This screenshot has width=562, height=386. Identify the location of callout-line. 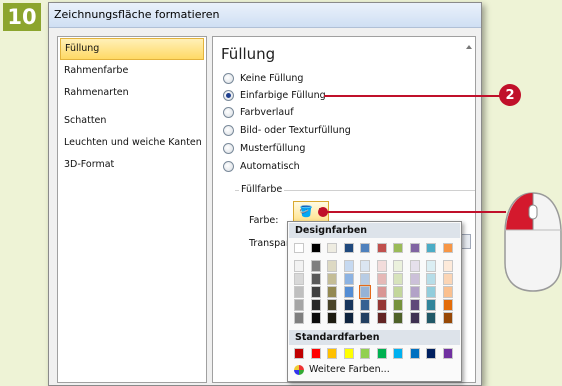
(412, 96).